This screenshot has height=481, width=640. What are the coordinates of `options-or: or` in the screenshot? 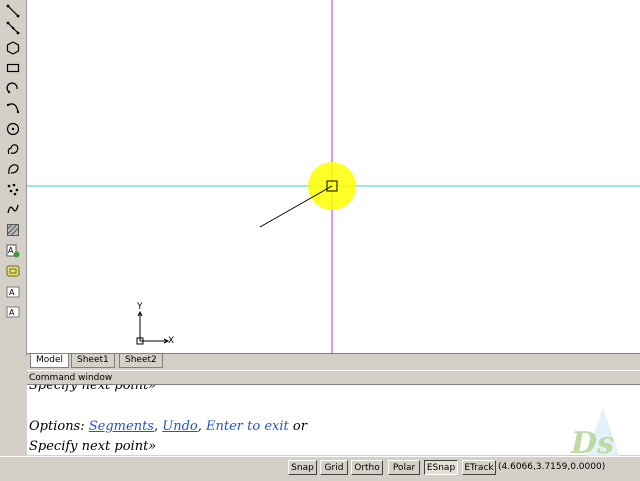 It's located at (299, 426).